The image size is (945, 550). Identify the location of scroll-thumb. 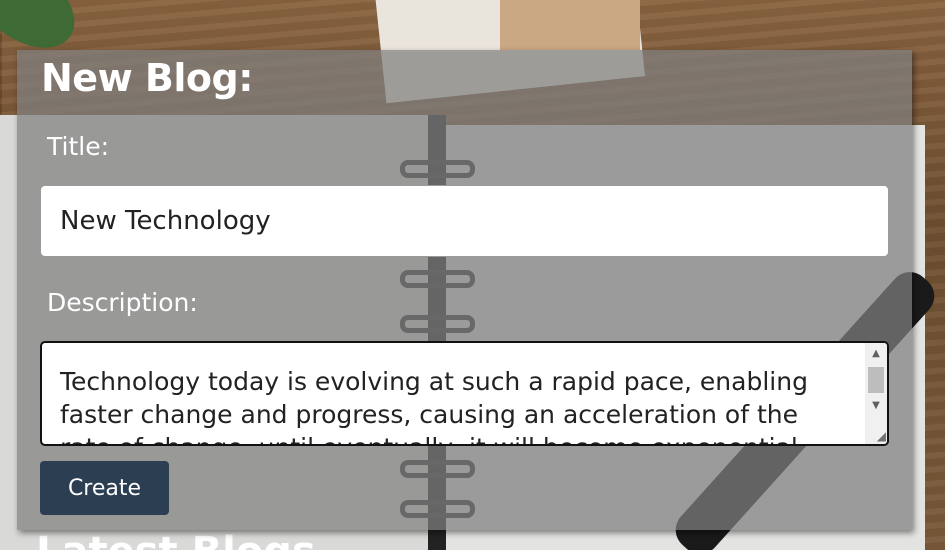
(876, 380).